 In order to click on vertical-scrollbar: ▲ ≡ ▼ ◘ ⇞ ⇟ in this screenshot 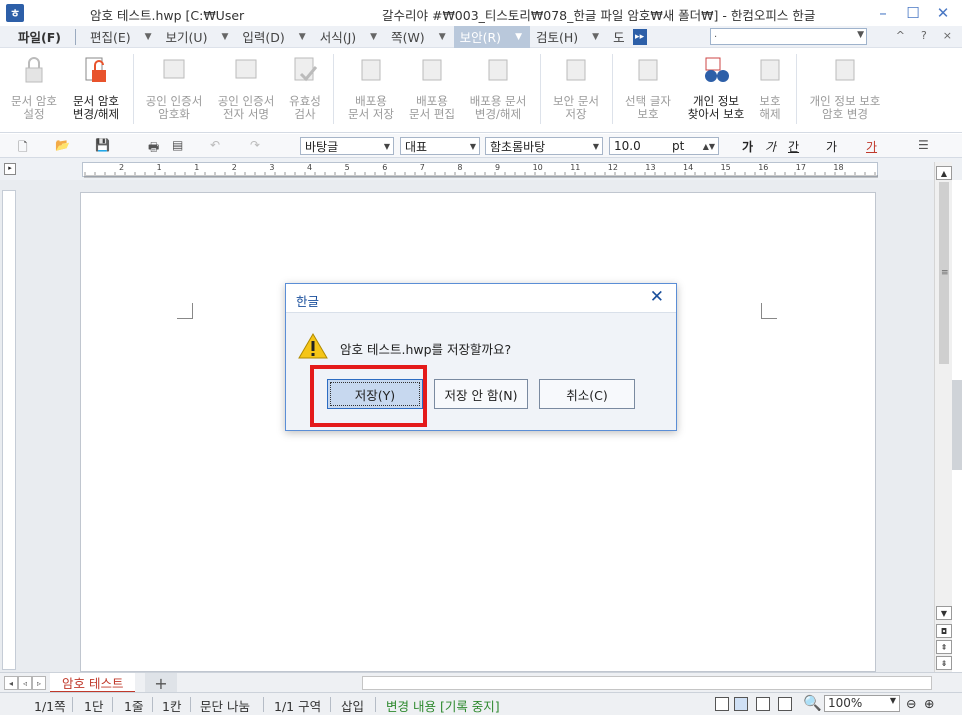, I will do `click(943, 417)`.